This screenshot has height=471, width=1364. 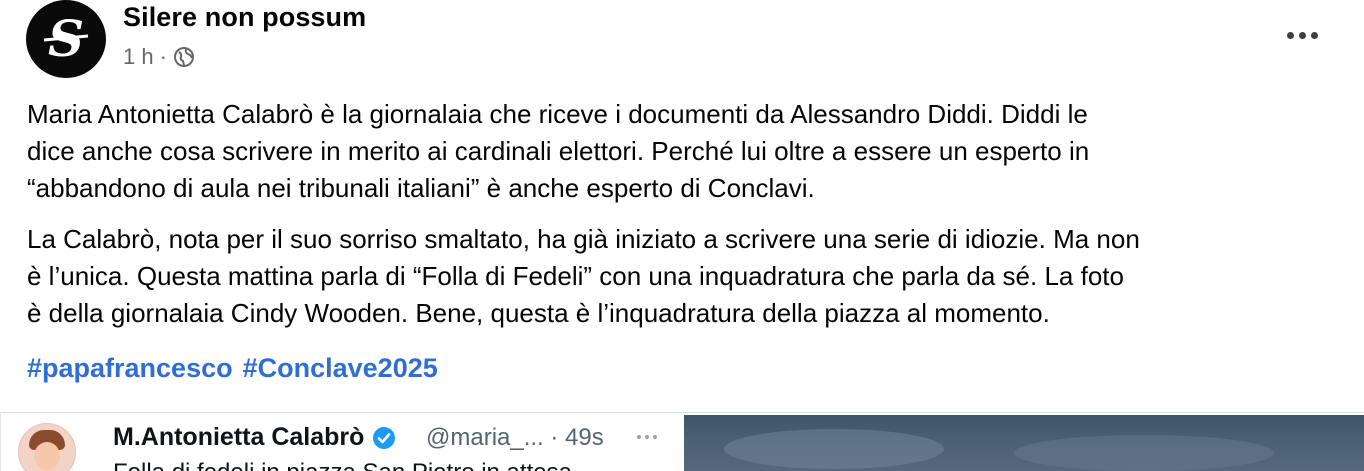 What do you see at coordinates (239, 437) in the screenshot?
I see `tweet-author-label: M.Antonietta Calabrò` at bounding box center [239, 437].